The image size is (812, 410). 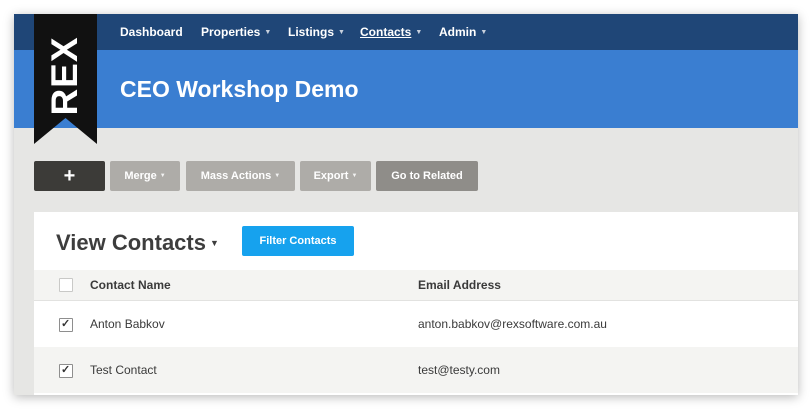 What do you see at coordinates (127, 324) in the screenshot?
I see `contact-name: Anton Babkov` at bounding box center [127, 324].